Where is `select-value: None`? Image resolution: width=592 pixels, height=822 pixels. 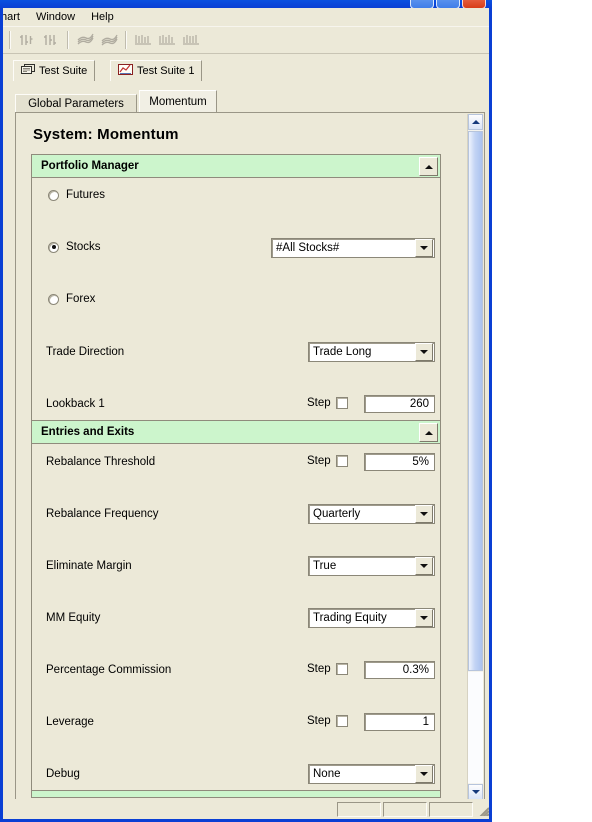
select-value: None is located at coordinates (327, 774).